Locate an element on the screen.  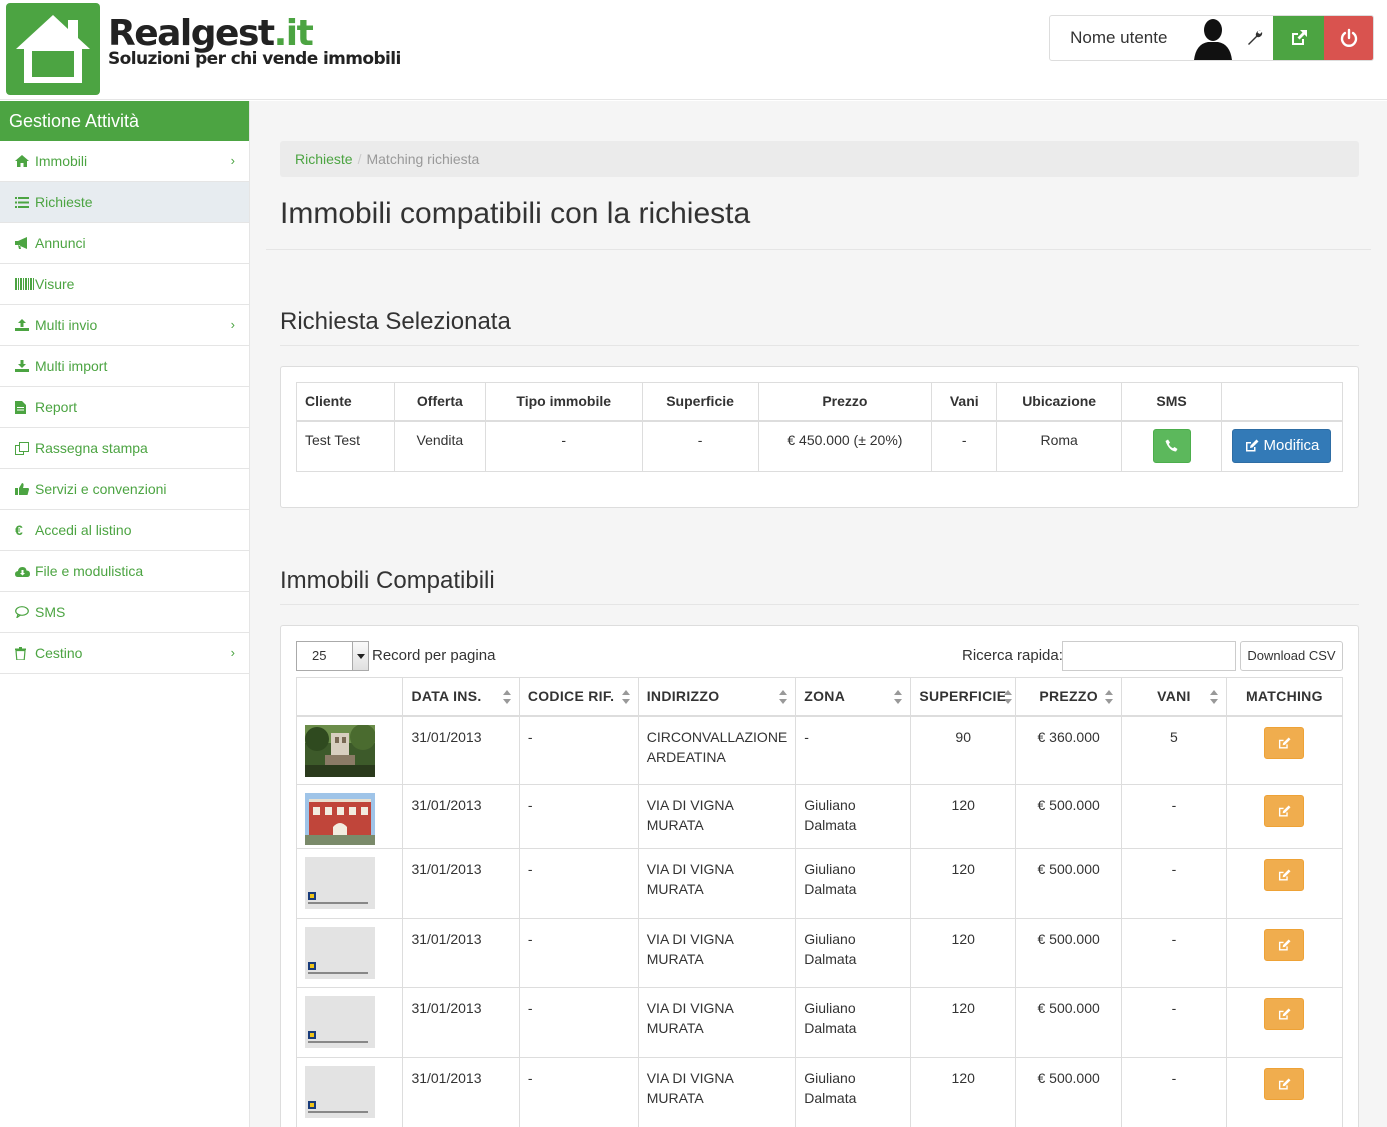
sidebar-item-sms: SMS is located at coordinates (124, 612).